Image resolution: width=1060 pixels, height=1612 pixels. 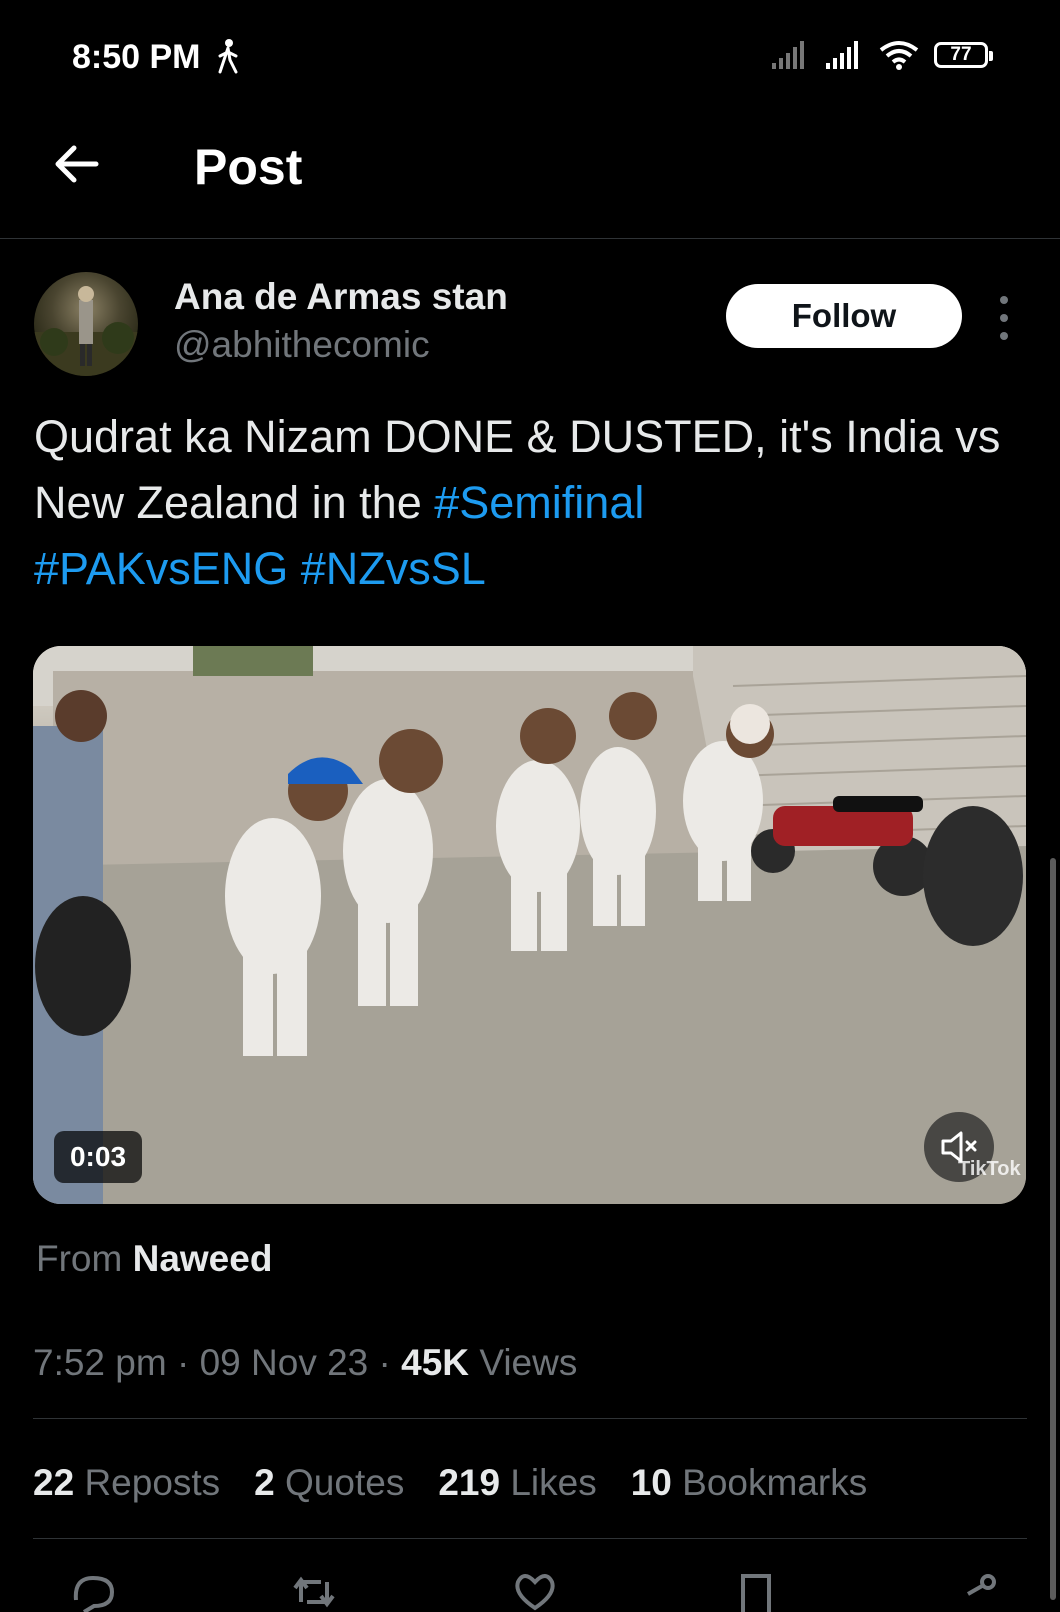 I want to click on post-time: 7:52 pm, so click(x=100, y=1362).